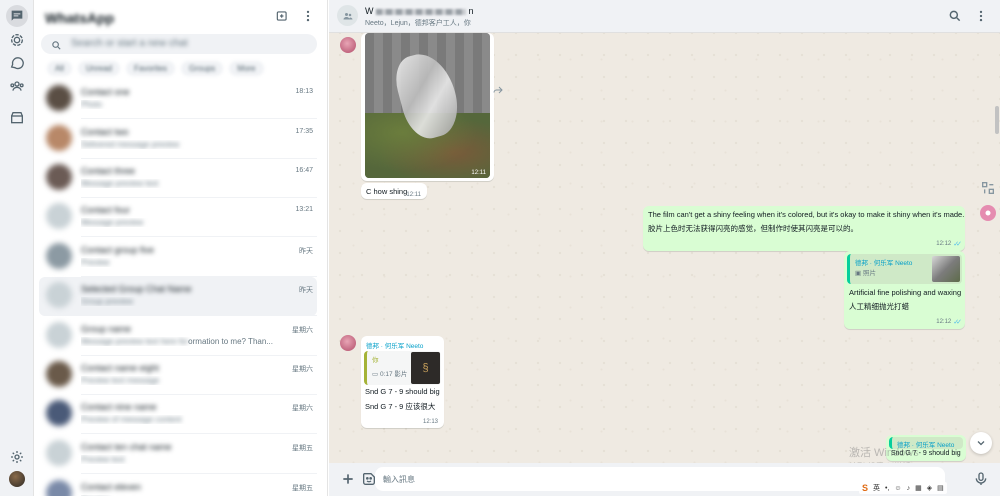  I want to click on chat-list-item: Contact four Message preview 13:21, so click(178, 217).